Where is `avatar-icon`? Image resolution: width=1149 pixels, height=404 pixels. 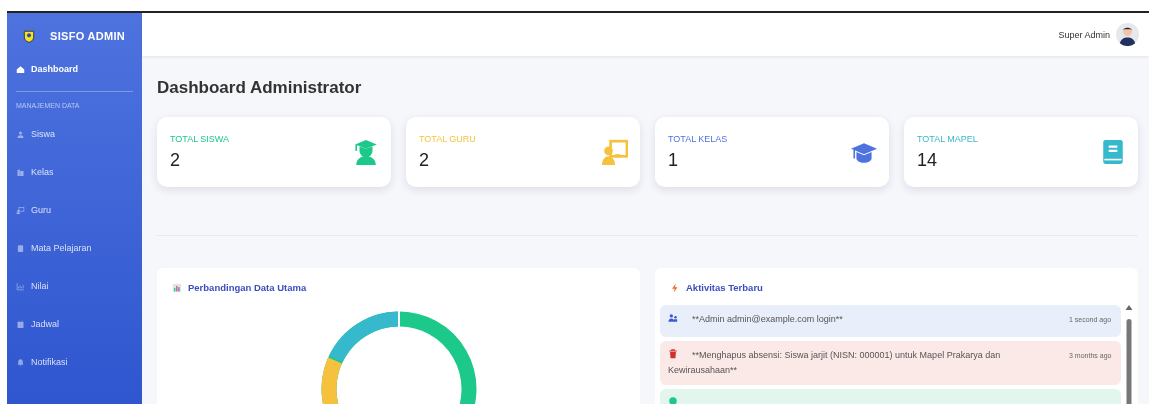
avatar-icon is located at coordinates (1127, 34).